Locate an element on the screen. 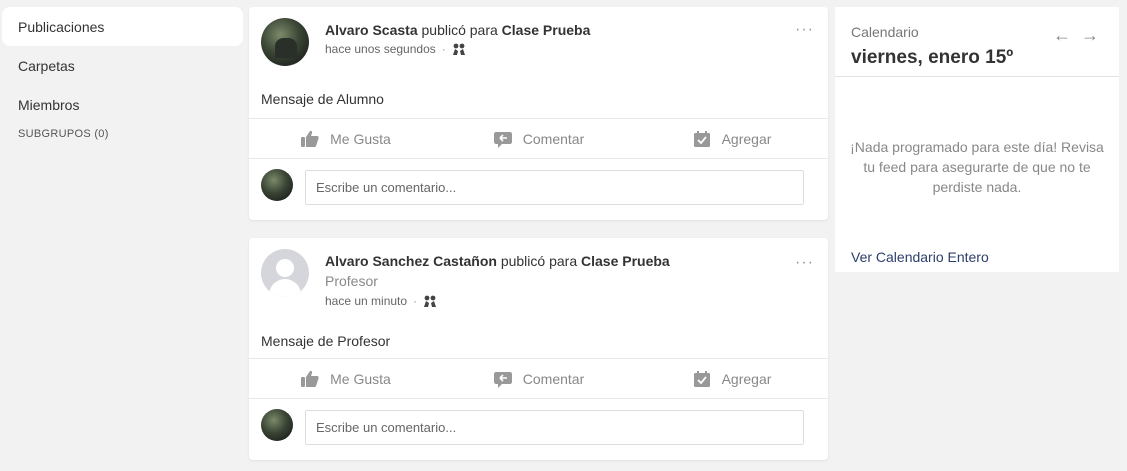 The image size is (1127, 471). avatar-body is located at coordinates (285, 288).